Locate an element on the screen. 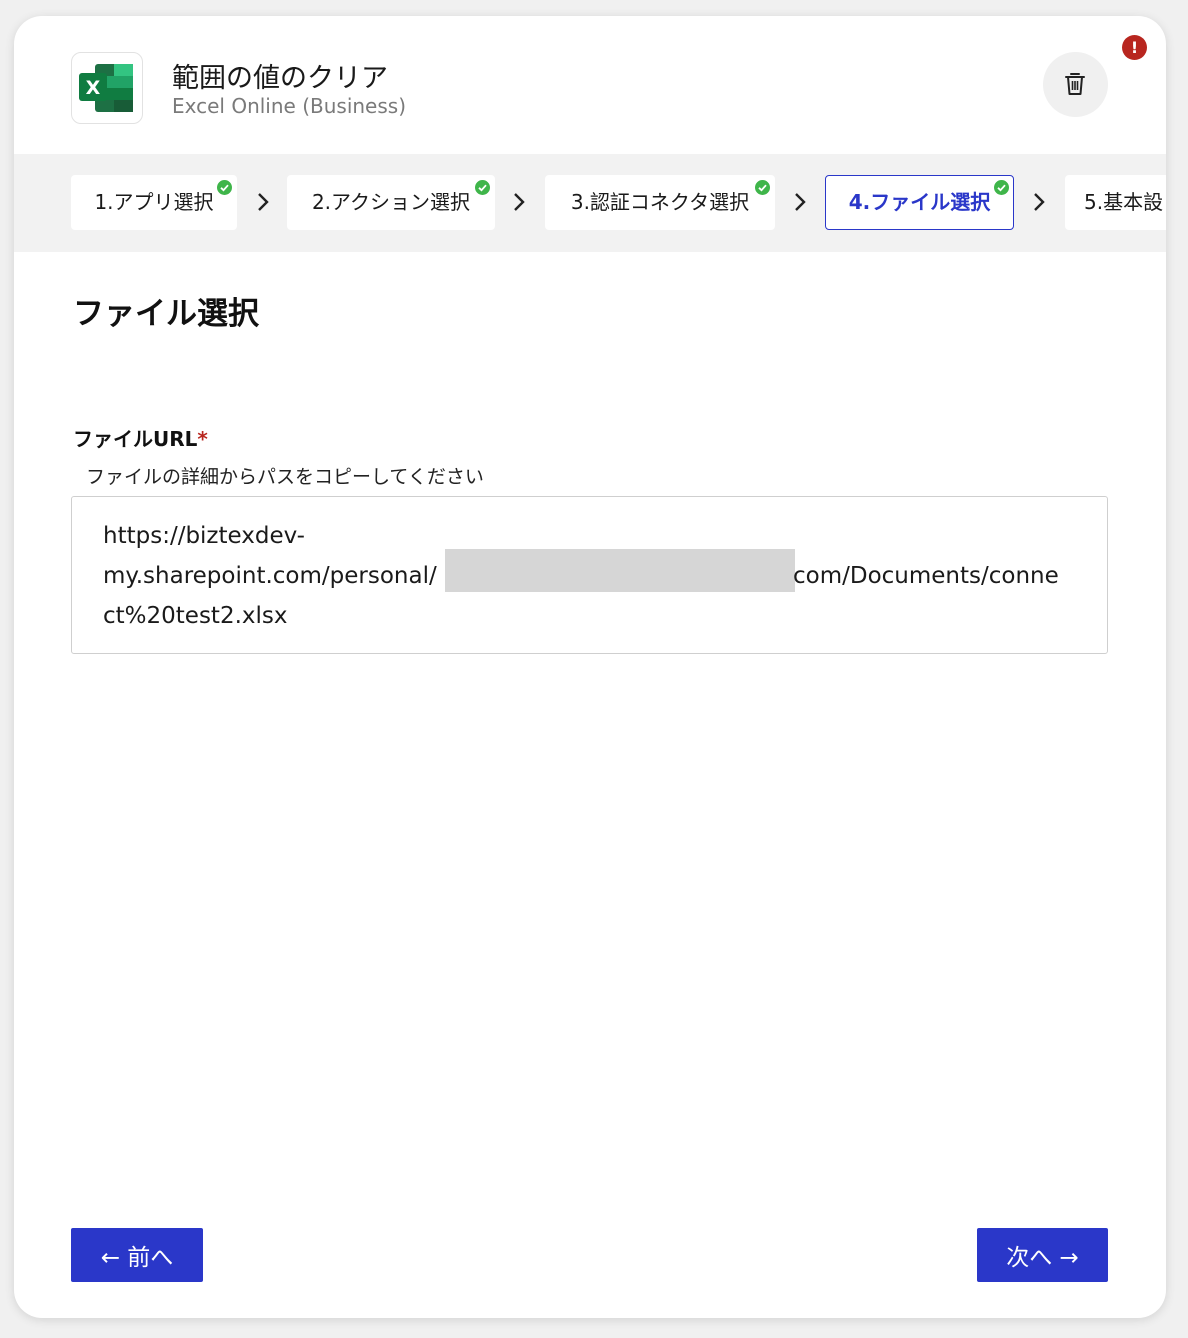 The width and height of the screenshot is (1188, 1338). required-mark: * is located at coordinates (202, 439).